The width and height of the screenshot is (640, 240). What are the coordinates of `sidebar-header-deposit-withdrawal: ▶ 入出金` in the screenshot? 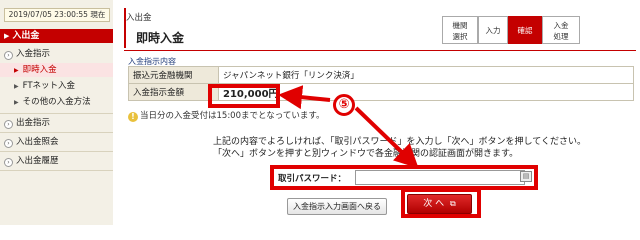 It's located at (56, 36).